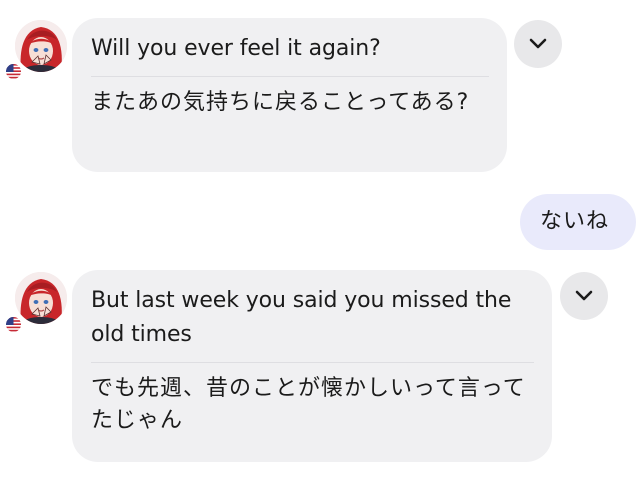  I want to click on message-text: Will you ever feel it again?, so click(236, 48).